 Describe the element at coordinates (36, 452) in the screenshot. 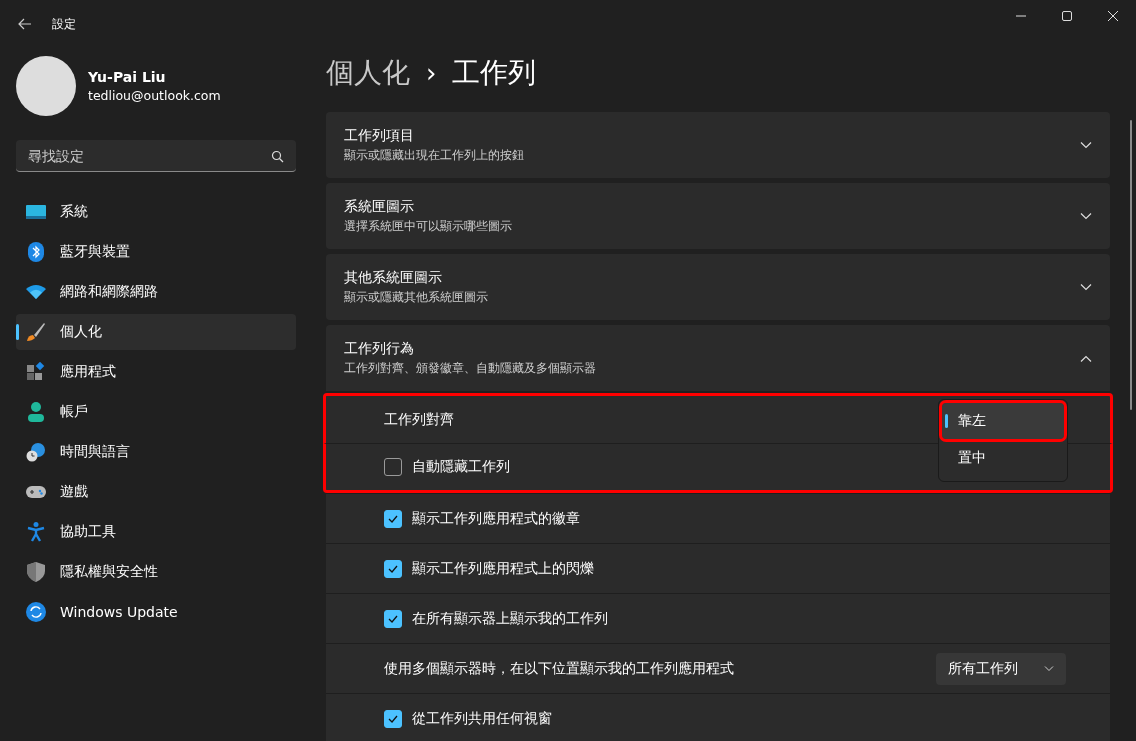

I see `globe-clock-icon` at that location.